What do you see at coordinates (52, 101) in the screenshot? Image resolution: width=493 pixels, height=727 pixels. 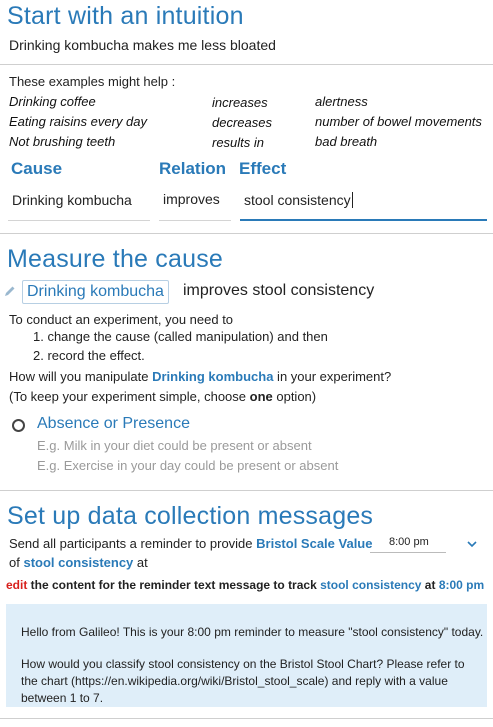 I see `example-cause: Drinking coffee` at bounding box center [52, 101].